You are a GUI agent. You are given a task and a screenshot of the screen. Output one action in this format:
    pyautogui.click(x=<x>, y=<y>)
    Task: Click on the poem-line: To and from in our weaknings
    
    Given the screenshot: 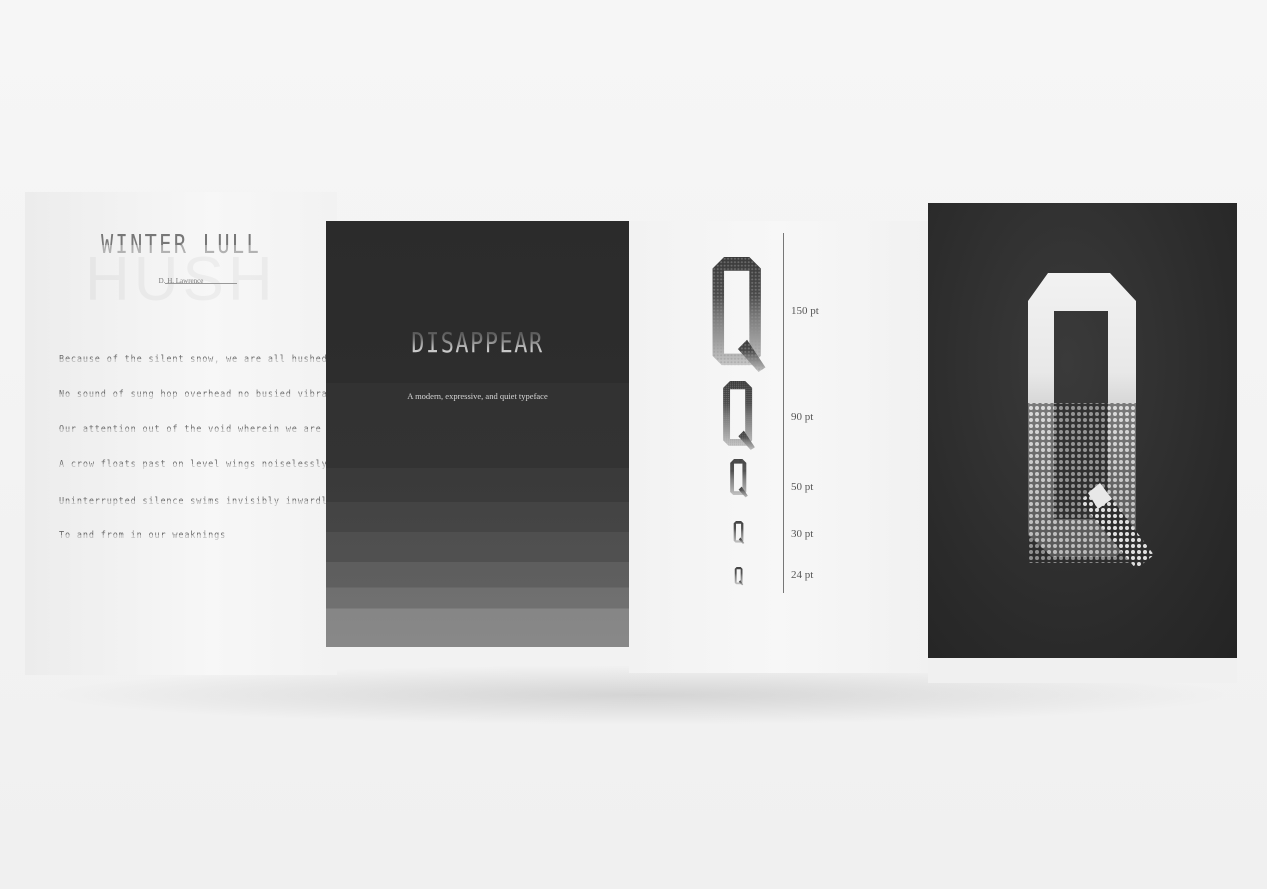 What is the action you would take?
    pyautogui.click(x=143, y=535)
    